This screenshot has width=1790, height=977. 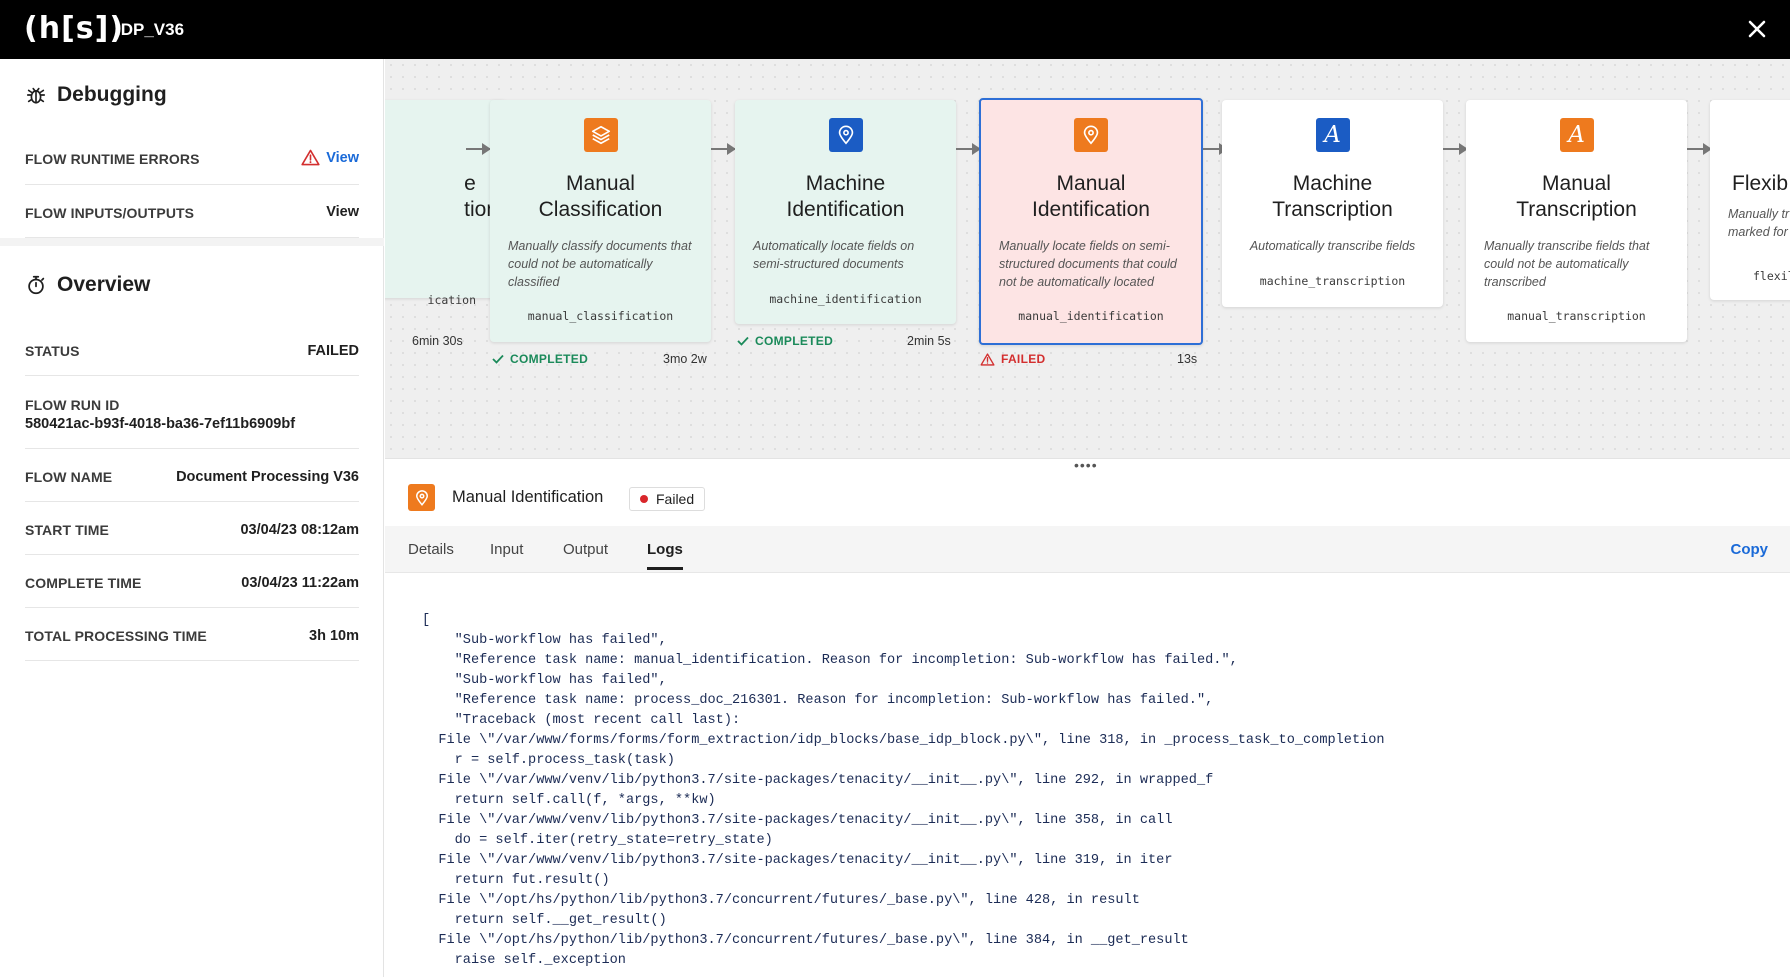 I want to click on drag-dots-icon: ••••, so click(x=1086, y=465).